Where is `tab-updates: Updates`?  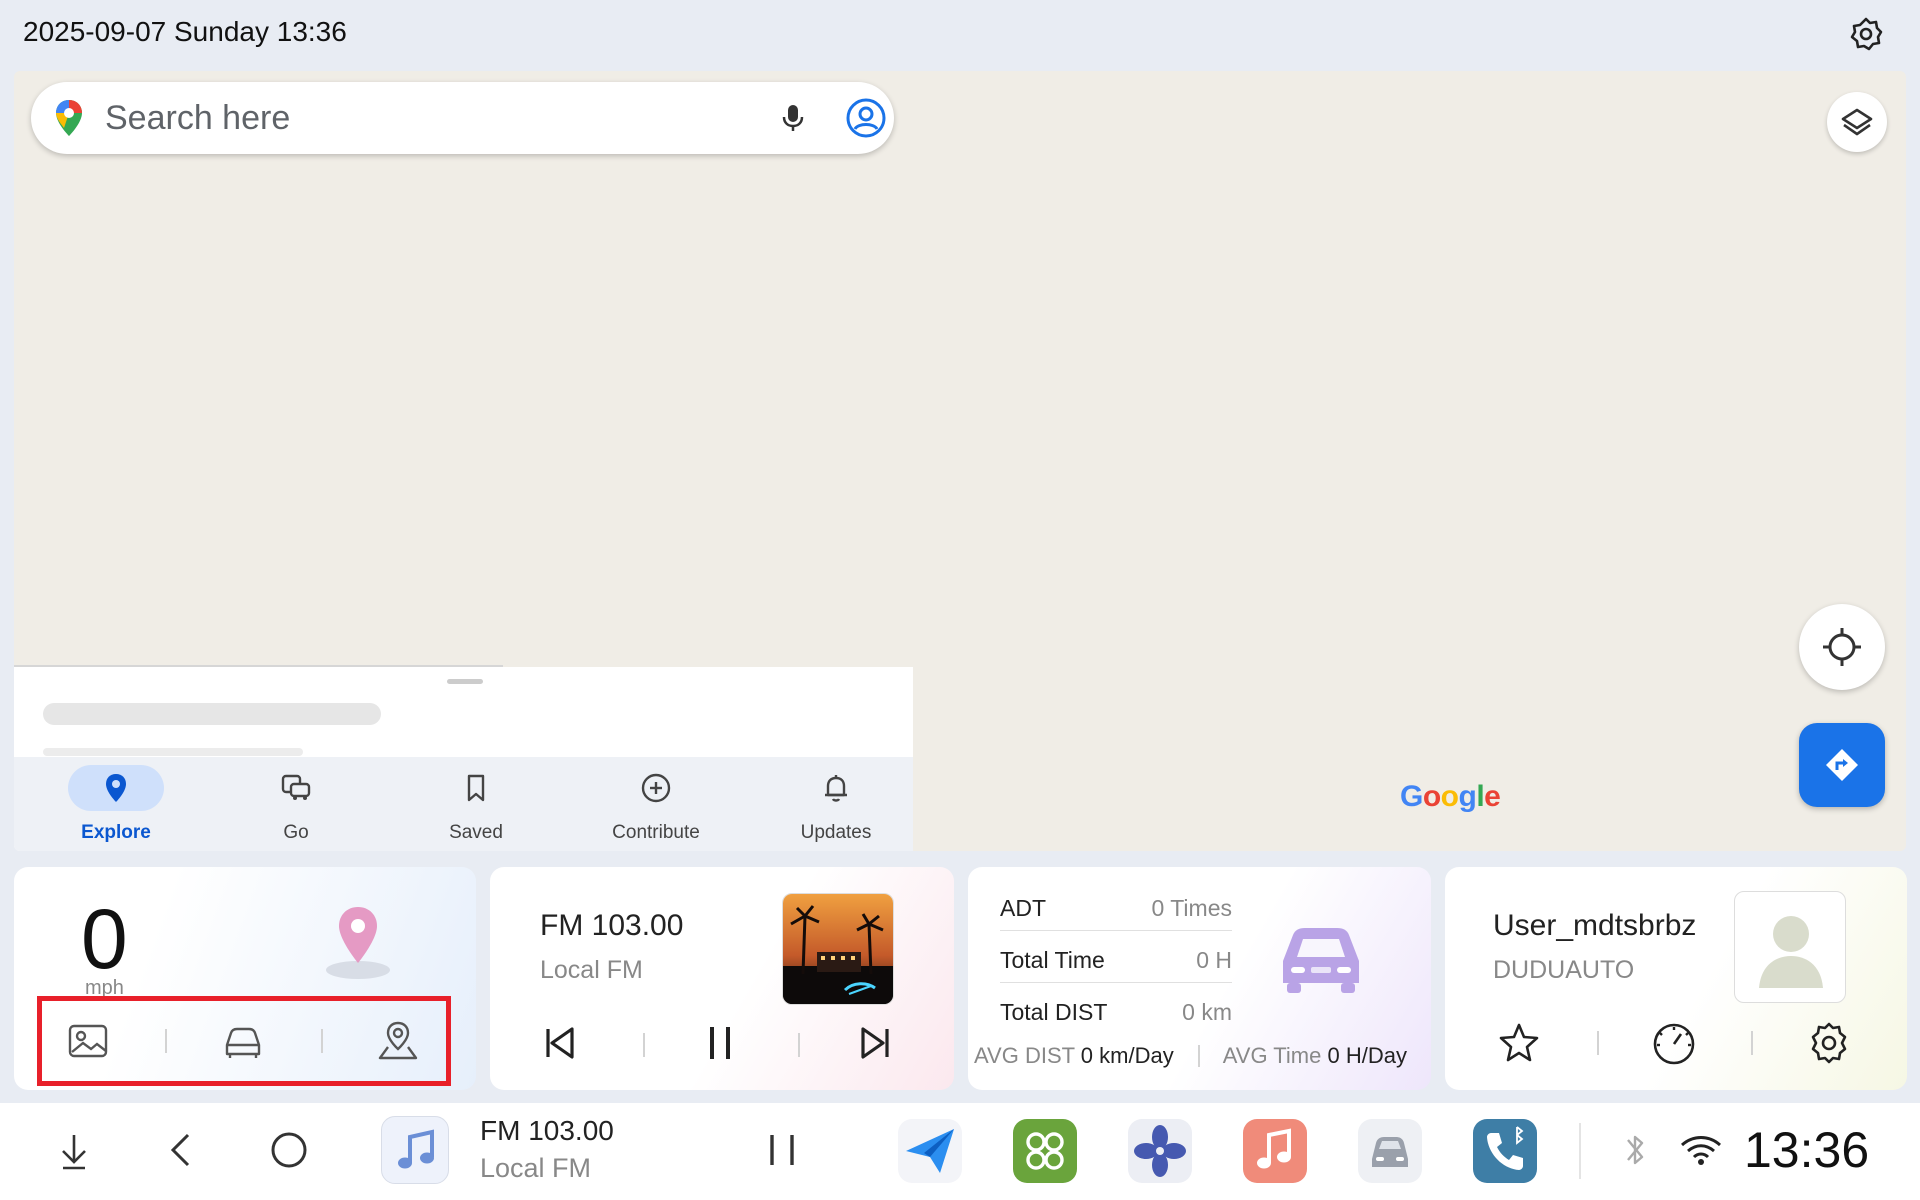 tab-updates: Updates is located at coordinates (836, 804).